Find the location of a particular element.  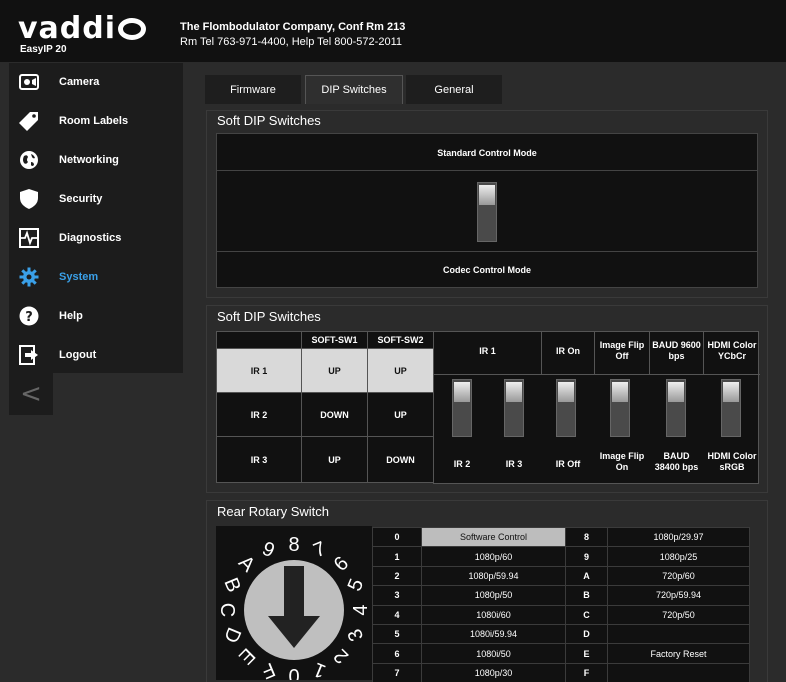

rotary-position: 8 is located at coordinates (586, 537).